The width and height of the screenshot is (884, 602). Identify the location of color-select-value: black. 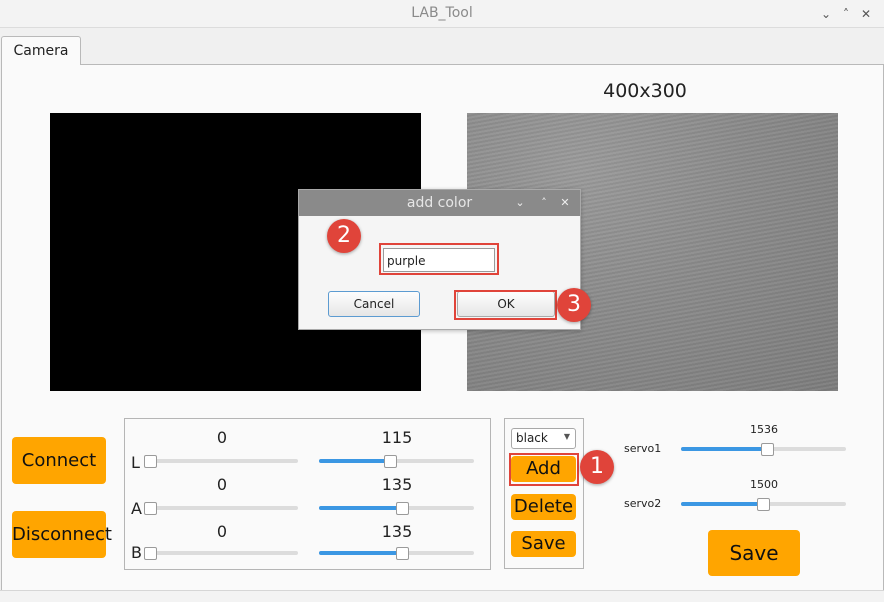
(532, 438).